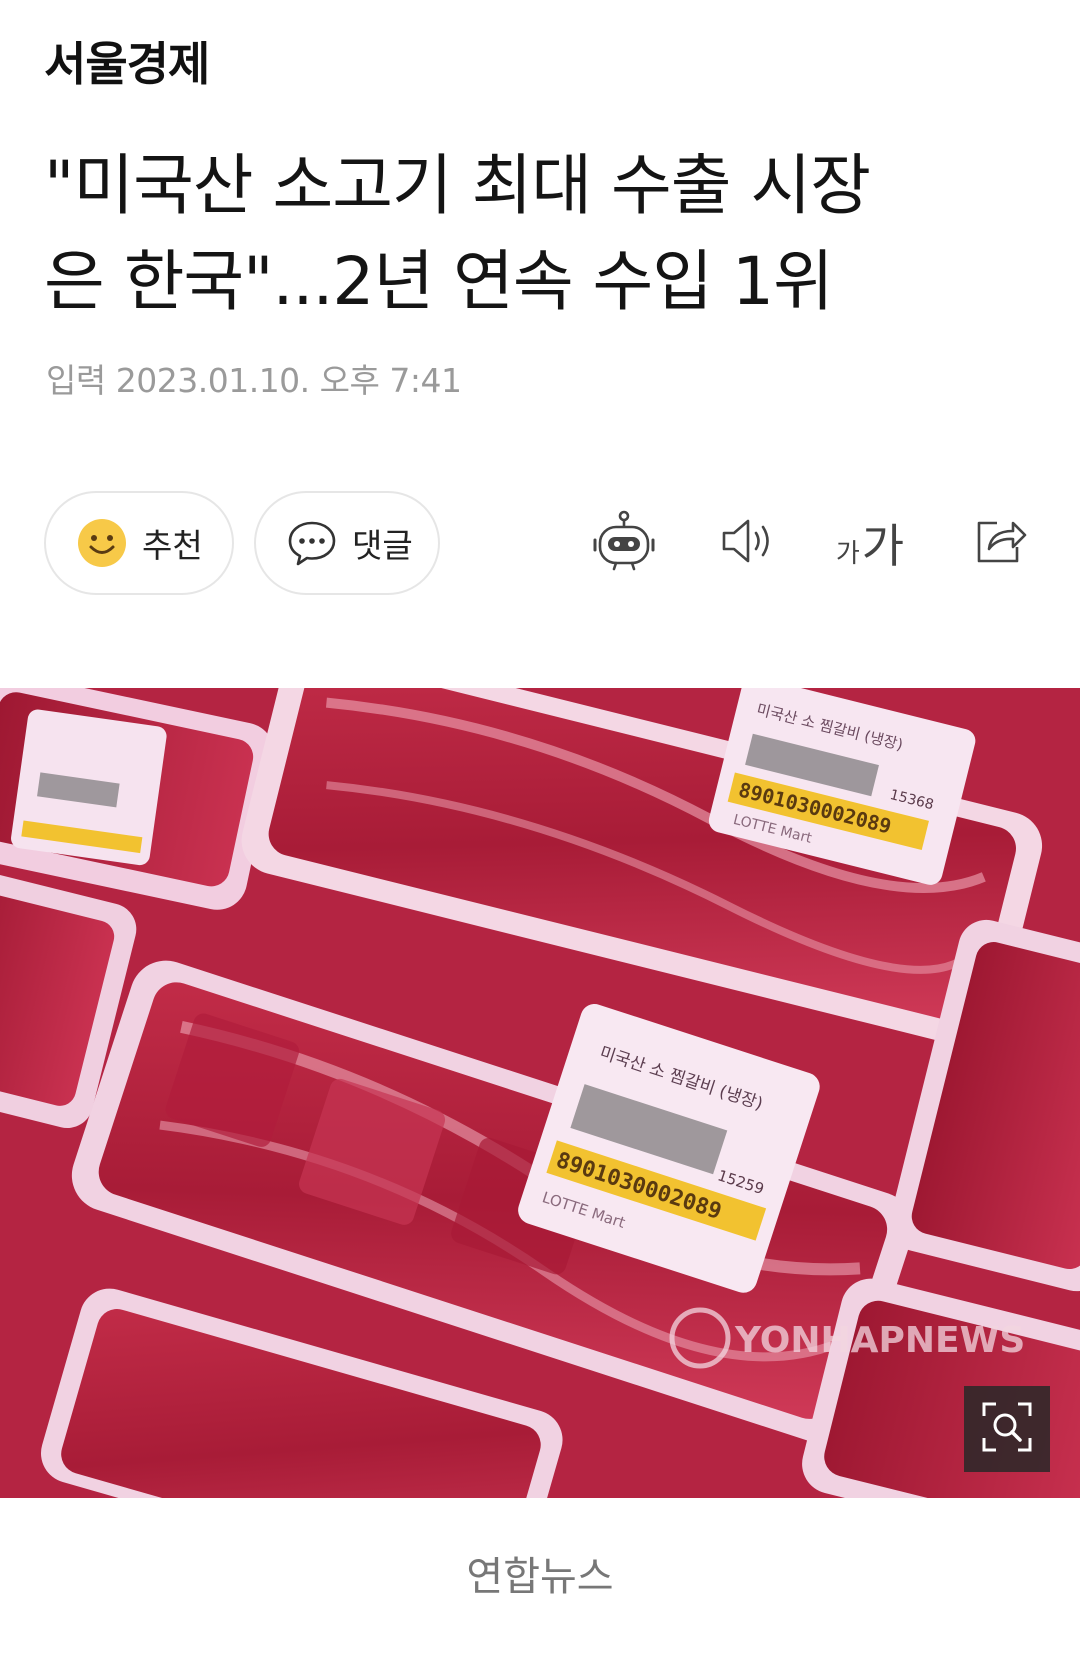 This screenshot has height=1669, width=1080. I want to click on comment-button: 댓글, so click(347, 543).